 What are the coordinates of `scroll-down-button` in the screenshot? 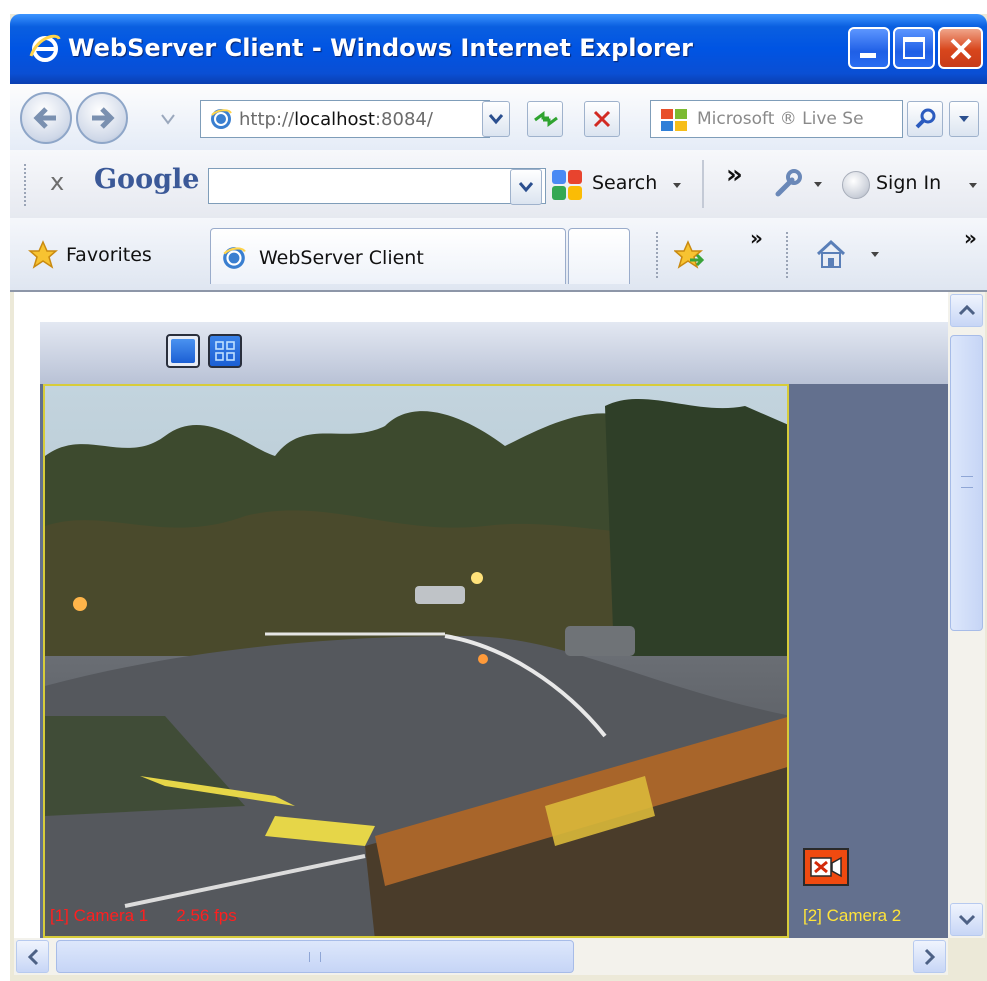 It's located at (966, 919).